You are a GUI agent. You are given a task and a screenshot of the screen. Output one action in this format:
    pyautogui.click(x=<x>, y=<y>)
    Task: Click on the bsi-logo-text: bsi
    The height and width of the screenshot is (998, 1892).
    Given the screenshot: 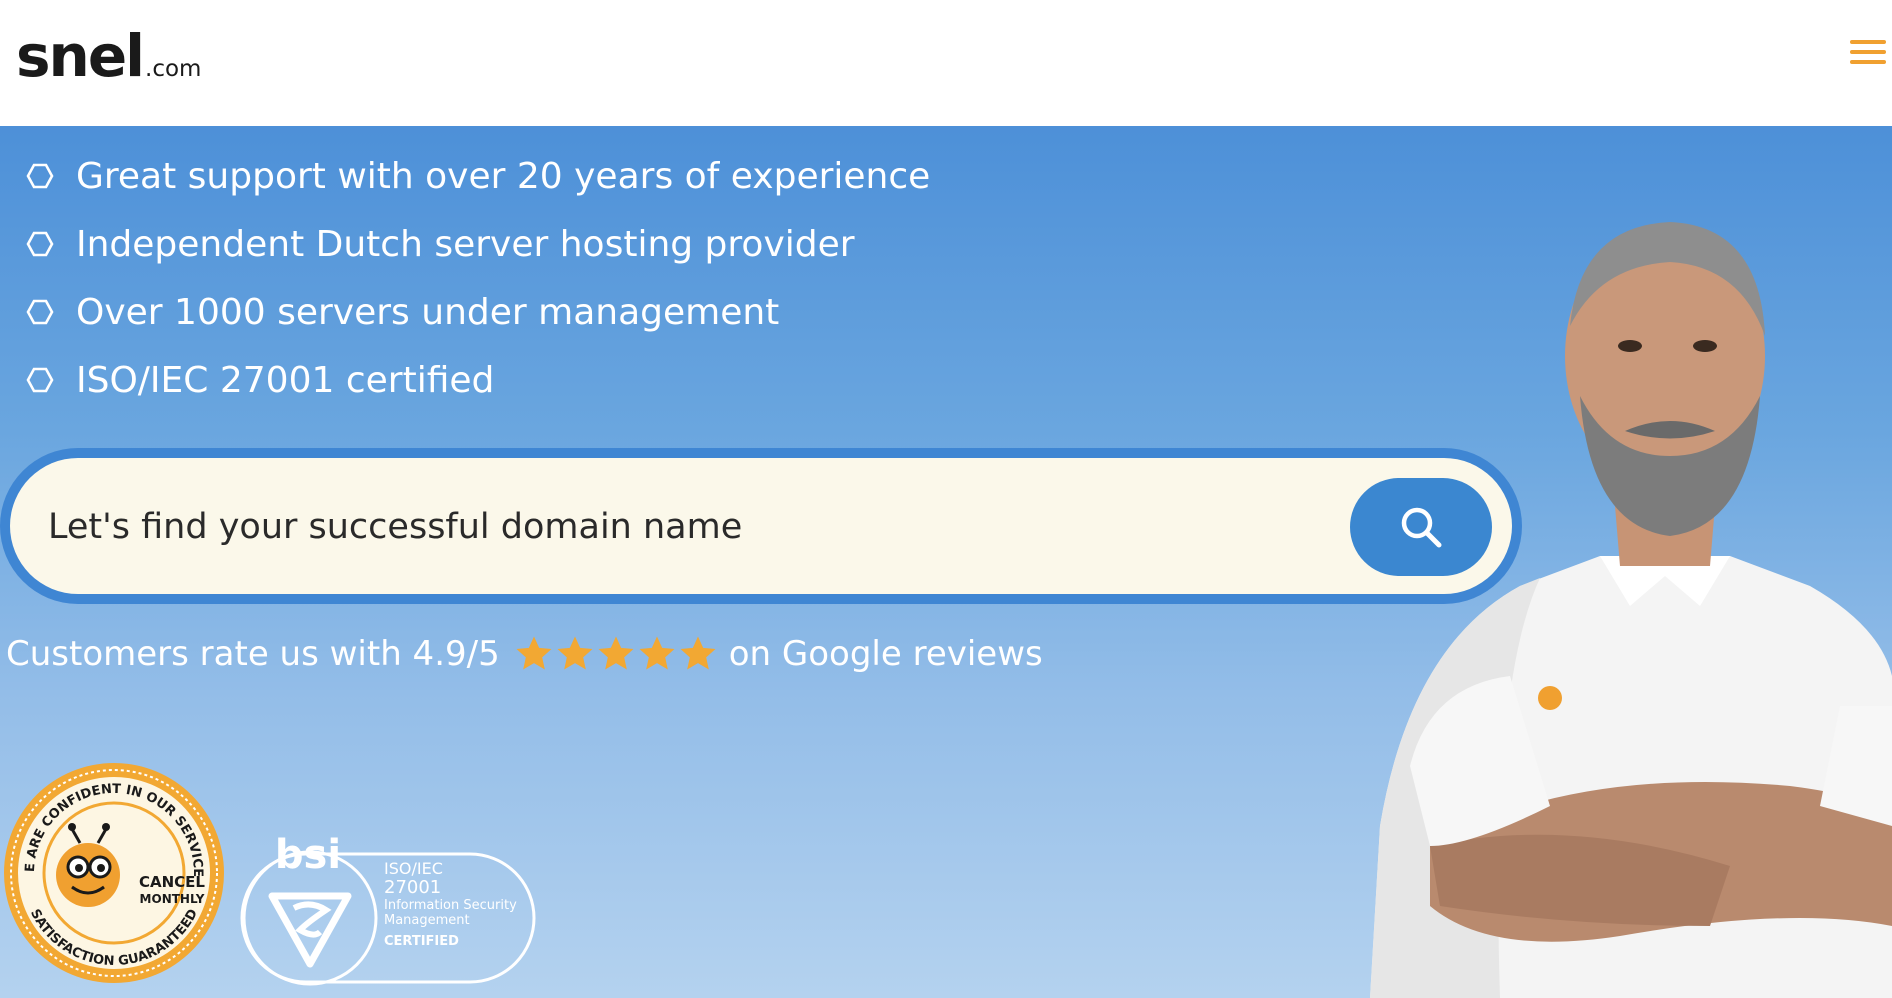 What is the action you would take?
    pyautogui.click(x=308, y=855)
    